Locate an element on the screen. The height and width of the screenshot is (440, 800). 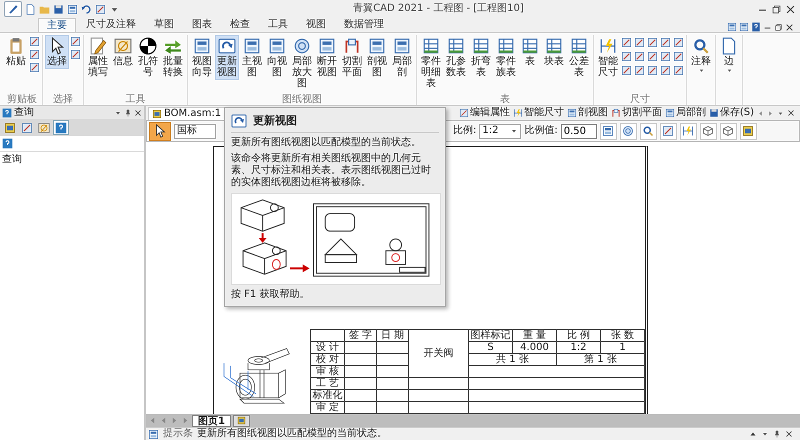
ribbon-button: 信息 is located at coordinates (123, 52).